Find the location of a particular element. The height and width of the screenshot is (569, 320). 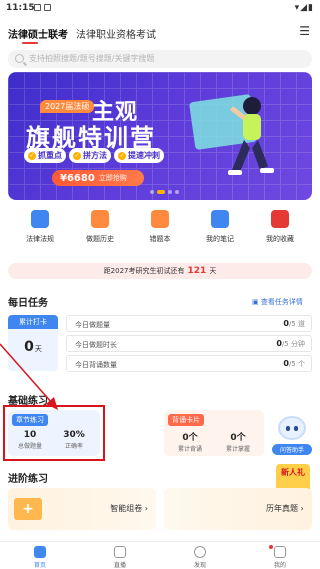

exam-countdown: 距2027考研究生初试还有 121 天 is located at coordinates (160, 271).